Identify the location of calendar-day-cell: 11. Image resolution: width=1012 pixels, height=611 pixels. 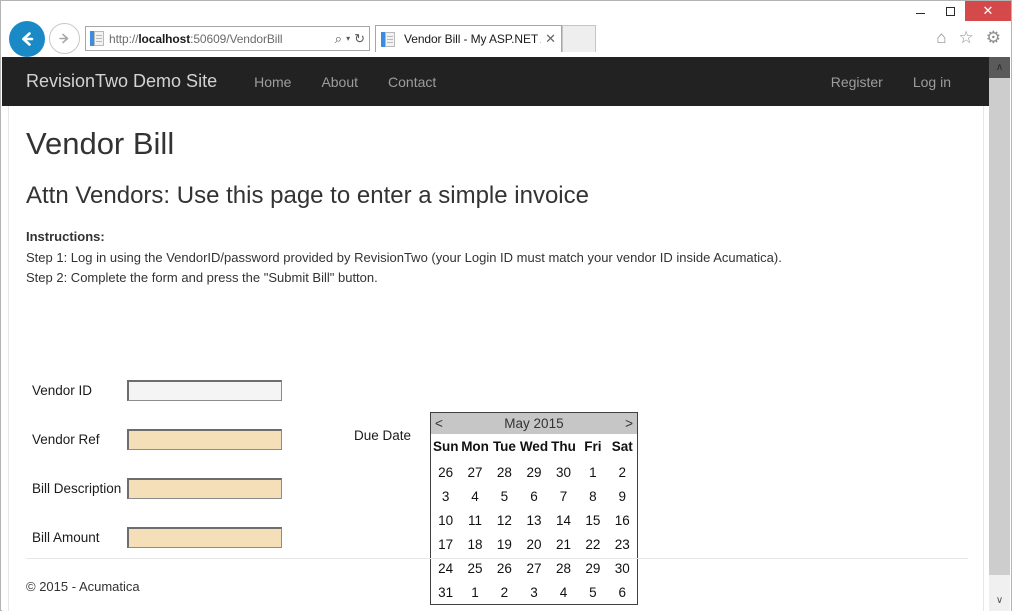
(474, 520).